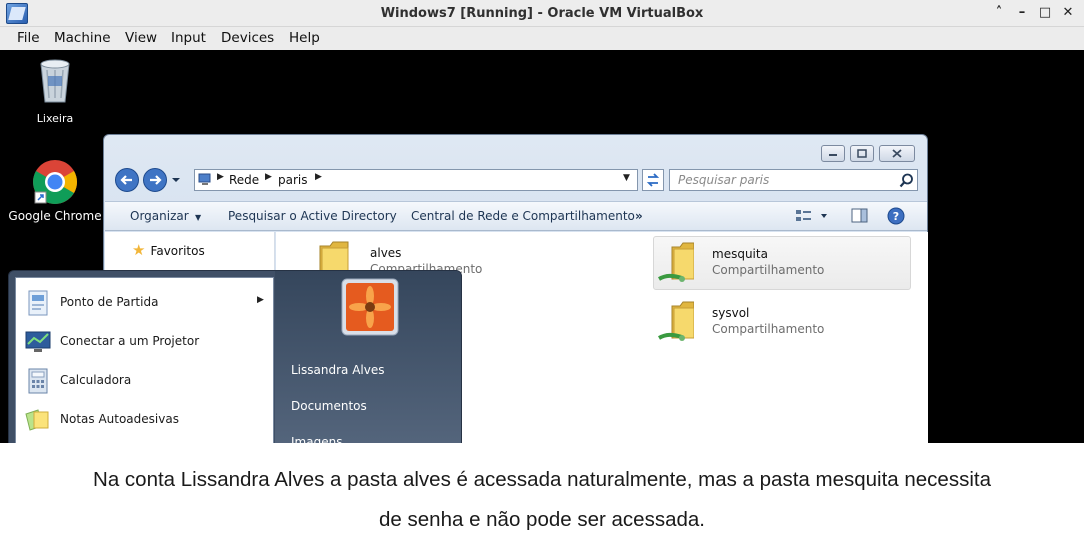 This screenshot has width=1084, height=552. What do you see at coordinates (55, 216) in the screenshot?
I see `desktop-icon-label: Google Chrome` at bounding box center [55, 216].